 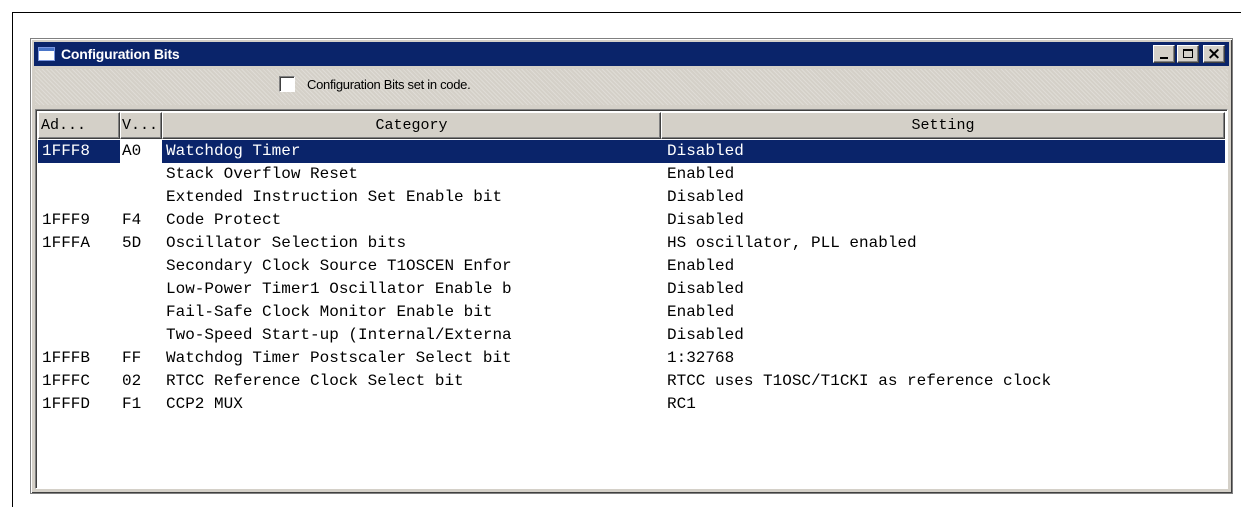 I want to click on config-bits-in-code-label: Configuration Bits set in code., so click(x=389, y=84).